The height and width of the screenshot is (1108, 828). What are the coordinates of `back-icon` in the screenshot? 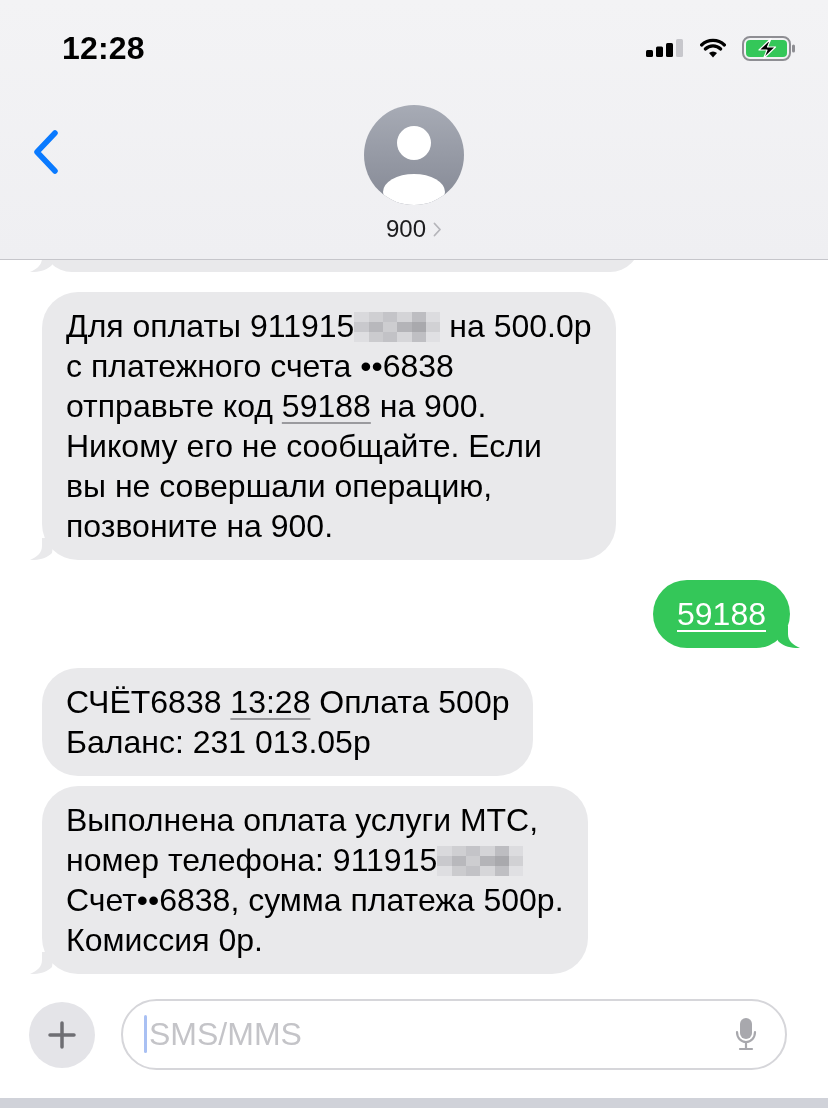 It's located at (46, 152).